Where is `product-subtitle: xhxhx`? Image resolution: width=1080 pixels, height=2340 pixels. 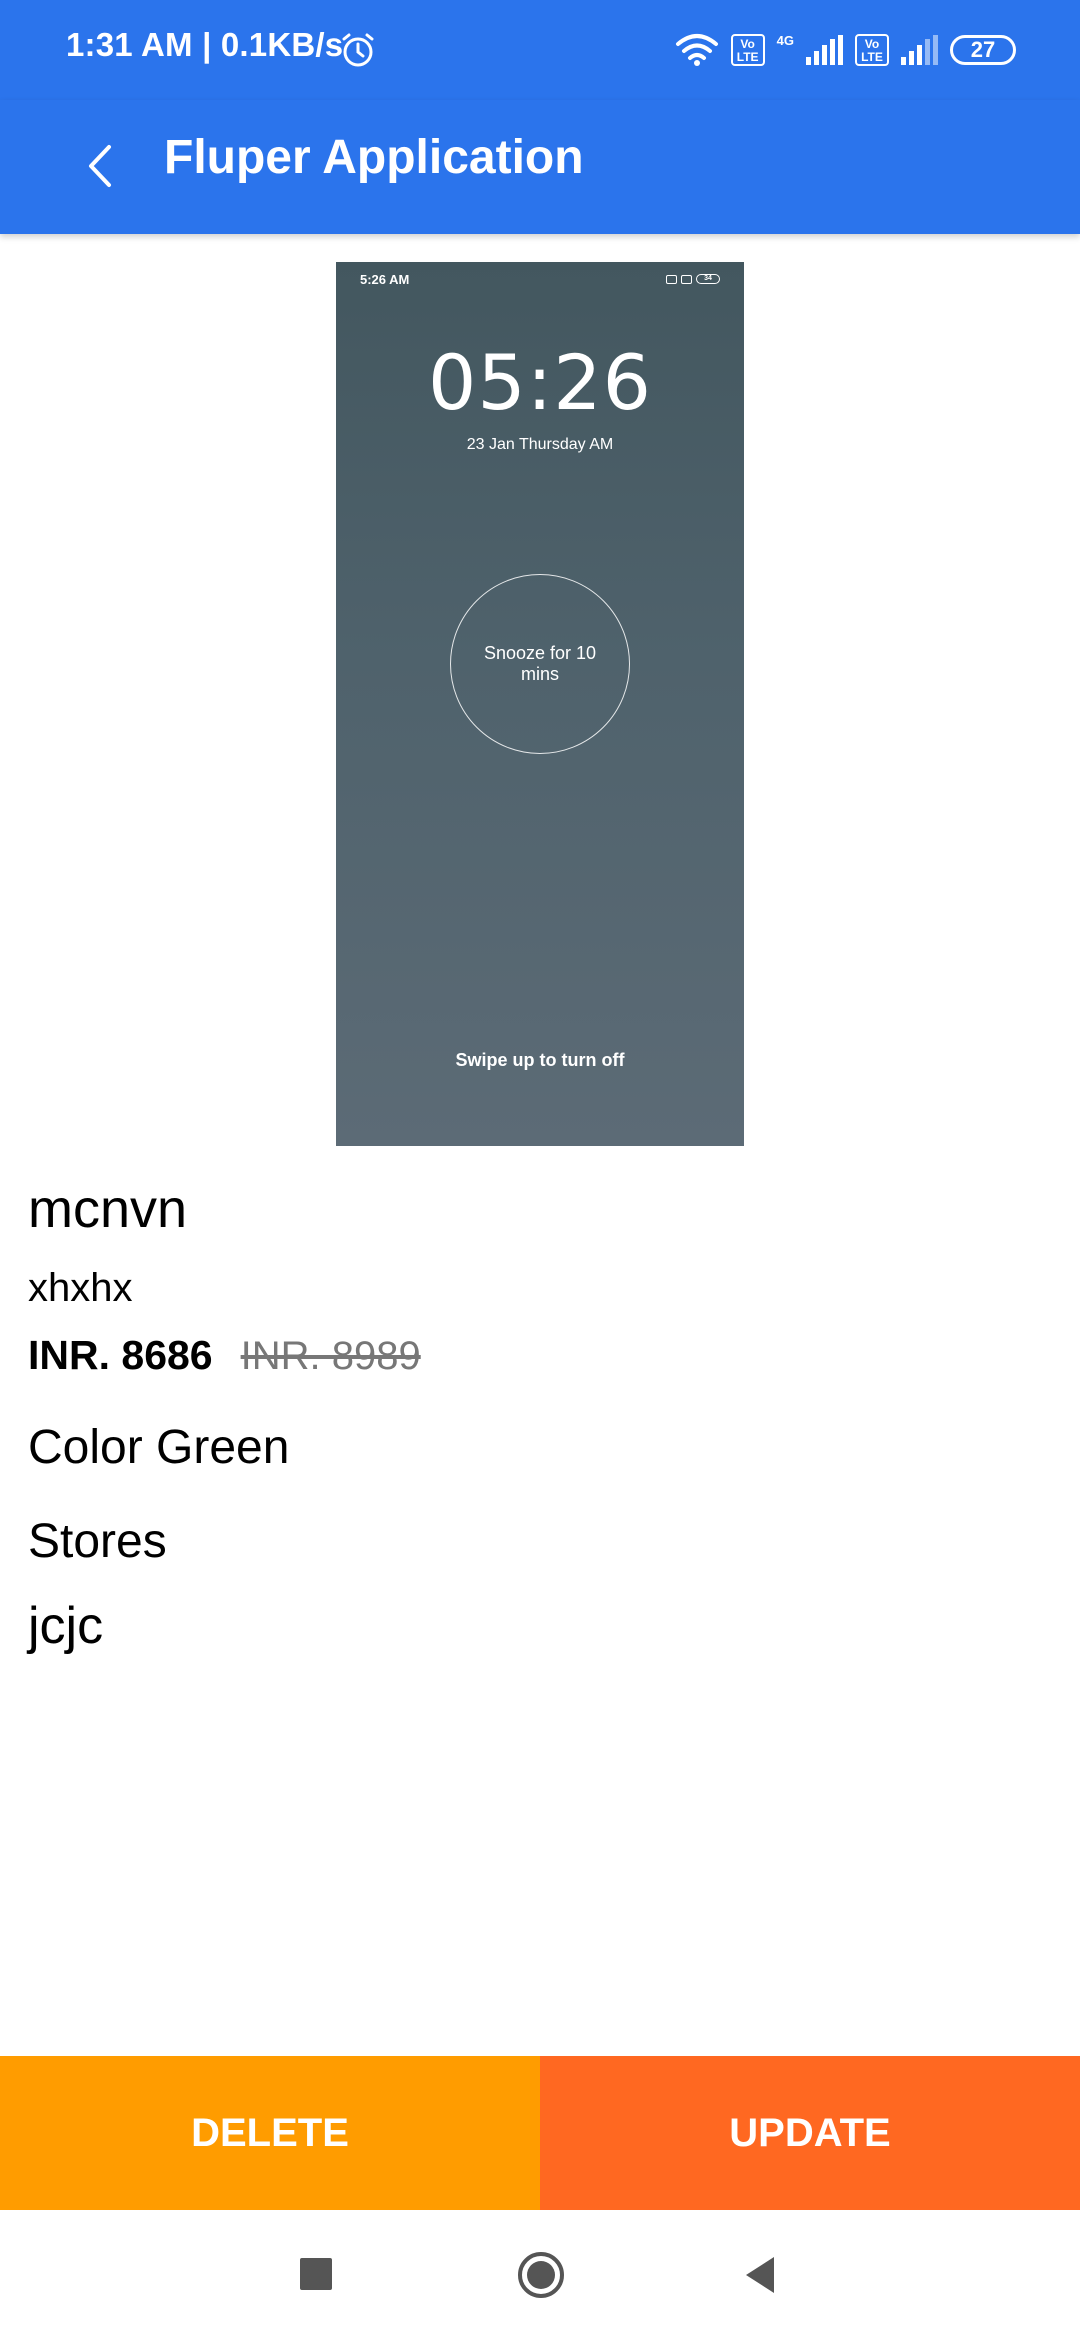
product-subtitle: xhxhx is located at coordinates (80, 1288).